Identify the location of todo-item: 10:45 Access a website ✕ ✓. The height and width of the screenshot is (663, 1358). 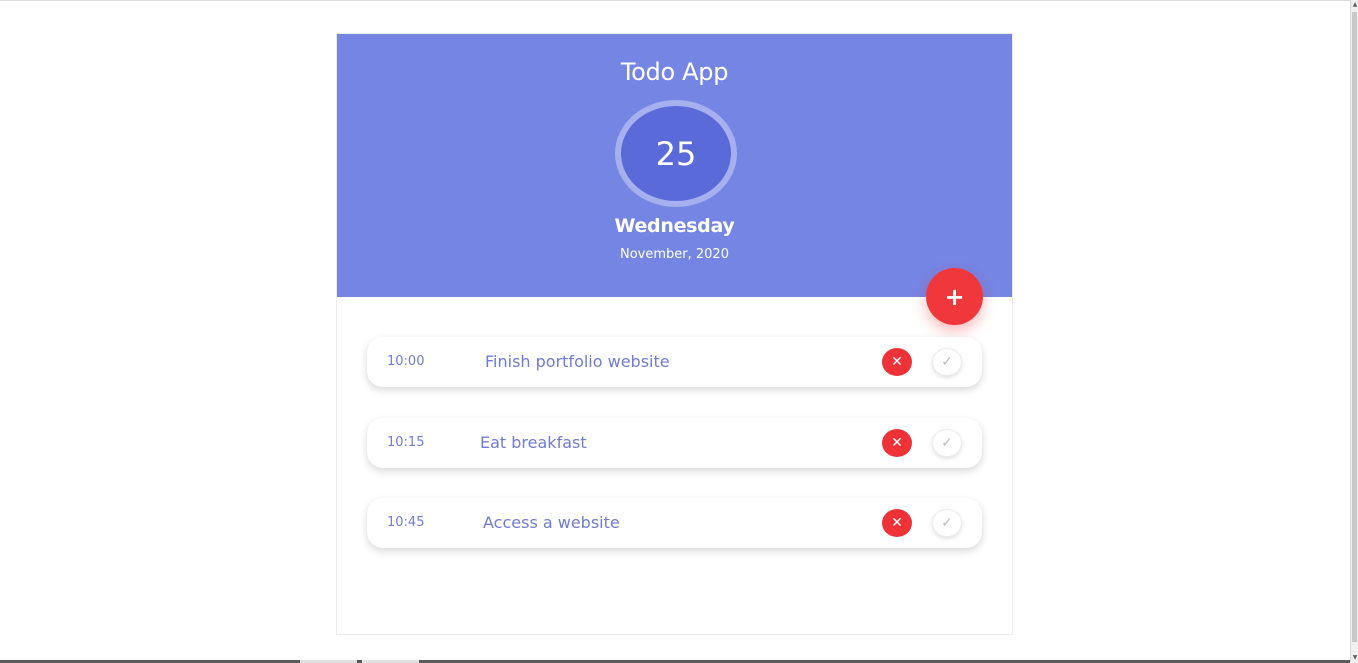
(674, 523).